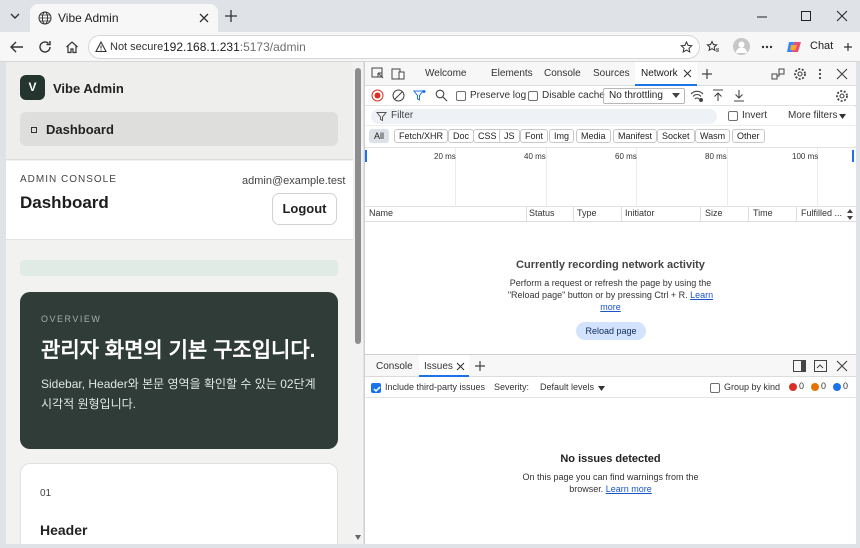 The image size is (860, 548). I want to click on tick-label: 60 ms, so click(626, 156).